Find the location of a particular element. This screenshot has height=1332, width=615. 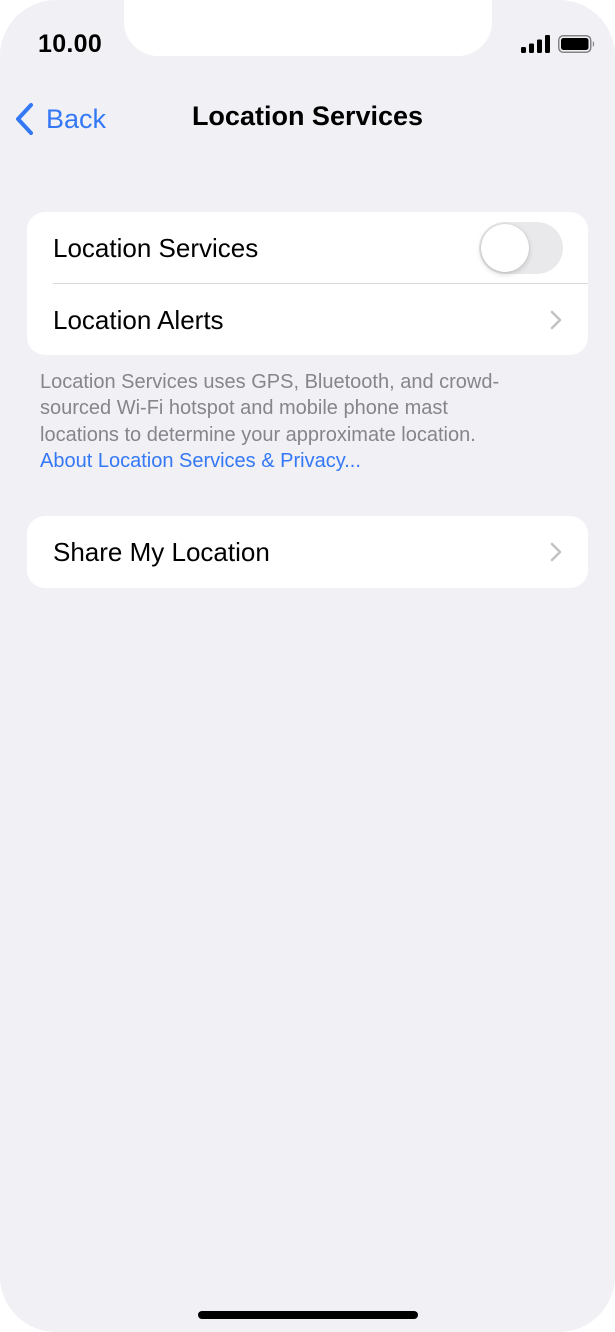

location-settings-group: Location Services Location Alerts is located at coordinates (307, 283).